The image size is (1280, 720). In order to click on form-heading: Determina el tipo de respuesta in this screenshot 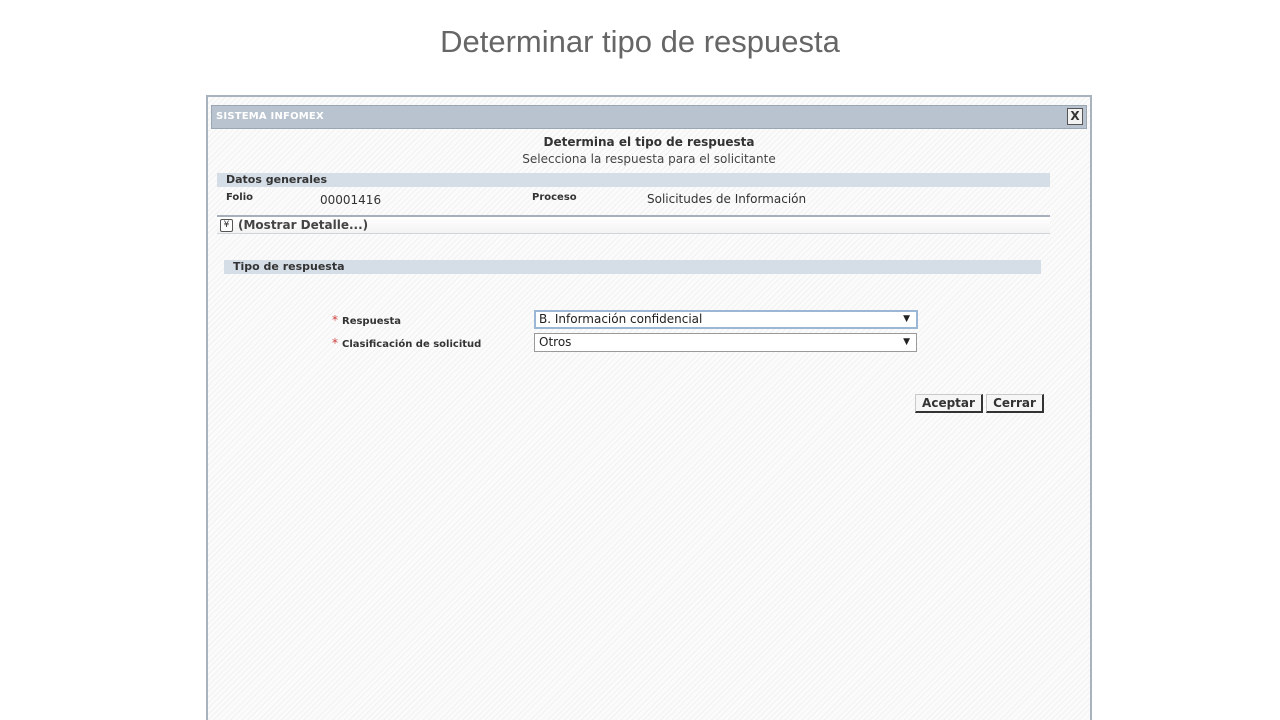, I will do `click(649, 142)`.